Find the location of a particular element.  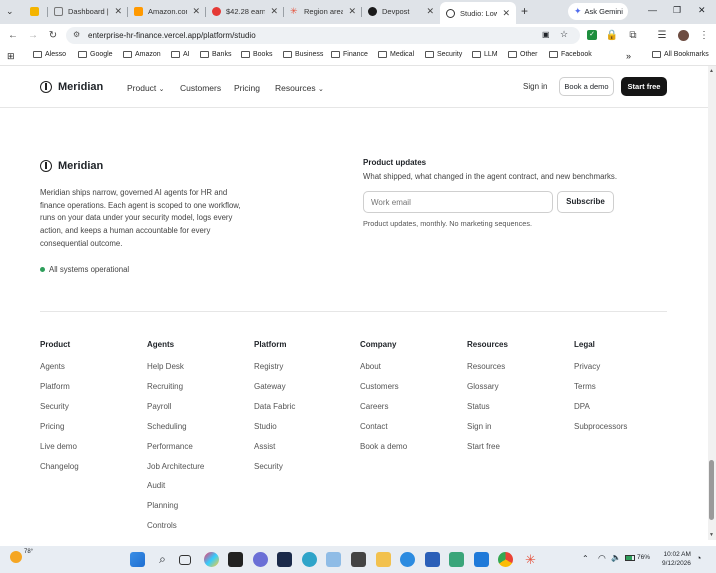

profile-avatar is located at coordinates (683, 35).